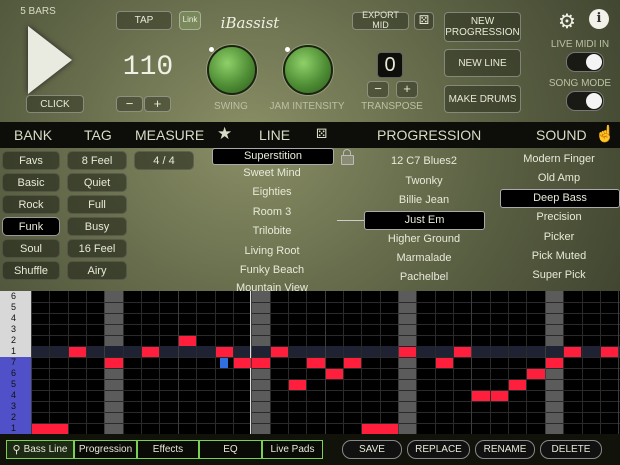  What do you see at coordinates (559, 256) in the screenshot?
I see `sound-item: Pick Muted` at bounding box center [559, 256].